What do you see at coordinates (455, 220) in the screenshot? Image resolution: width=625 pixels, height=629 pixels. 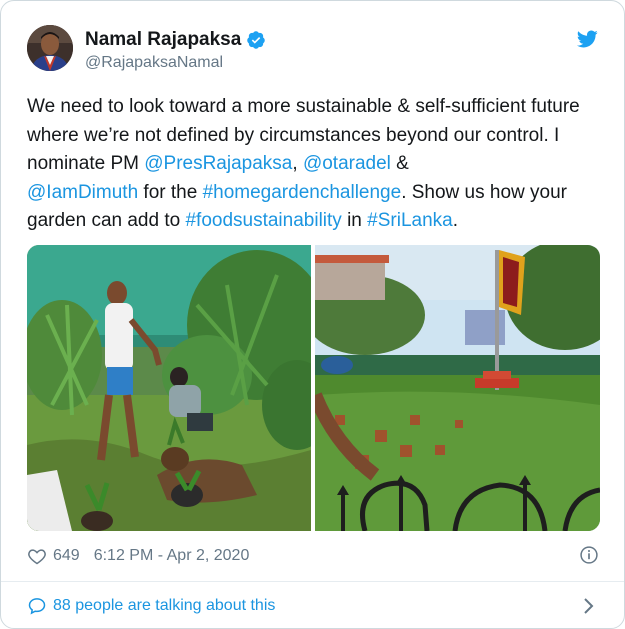 I see `tweet-text-part: .` at bounding box center [455, 220].